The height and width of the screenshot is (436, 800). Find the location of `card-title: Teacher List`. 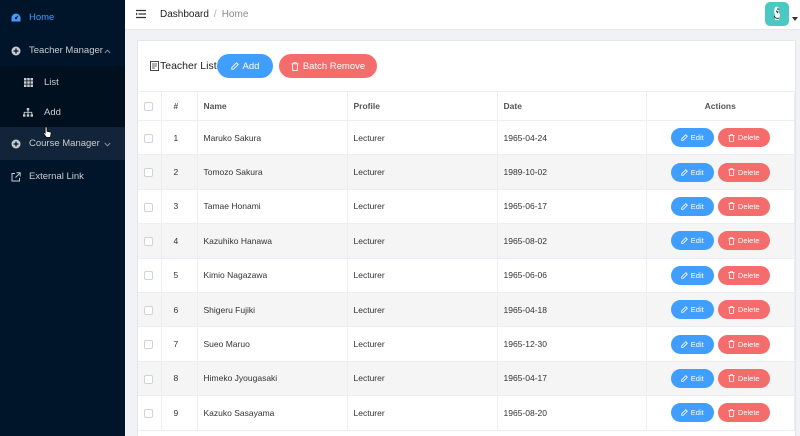

card-title: Teacher List is located at coordinates (183, 66).